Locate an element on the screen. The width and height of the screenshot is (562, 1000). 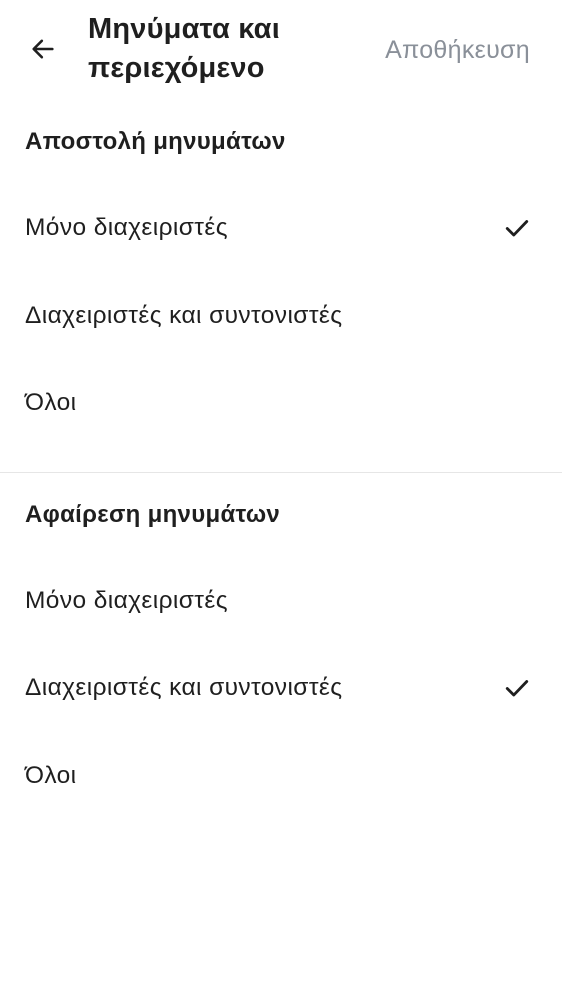
arrow-left-icon is located at coordinates (43, 49).